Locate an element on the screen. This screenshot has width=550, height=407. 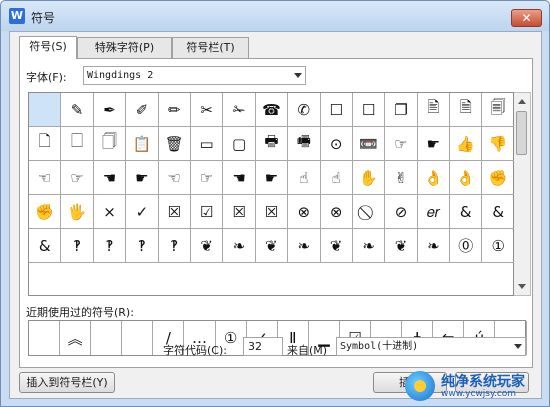
scroll-thumb is located at coordinates (521, 133).